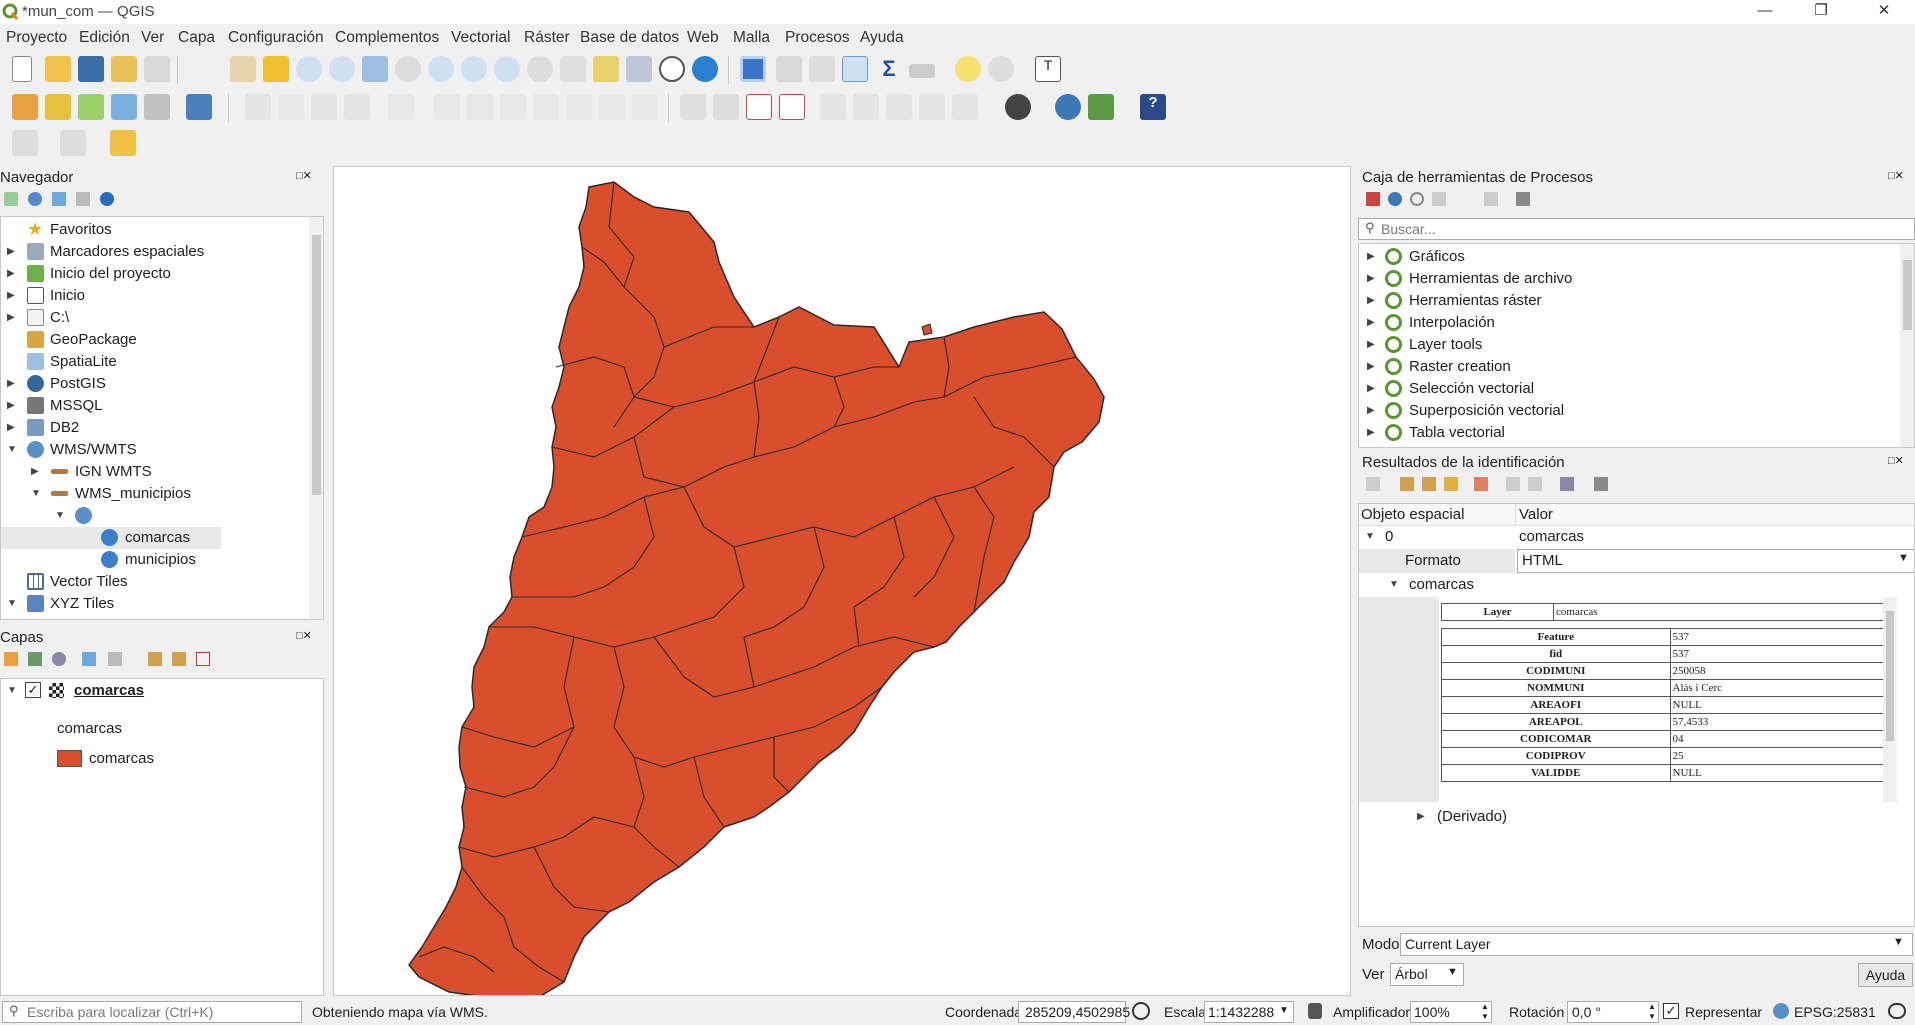 The image size is (1915, 1025). Describe the element at coordinates (1395, 199) in the screenshot. I see `python-scripts-icon` at that location.